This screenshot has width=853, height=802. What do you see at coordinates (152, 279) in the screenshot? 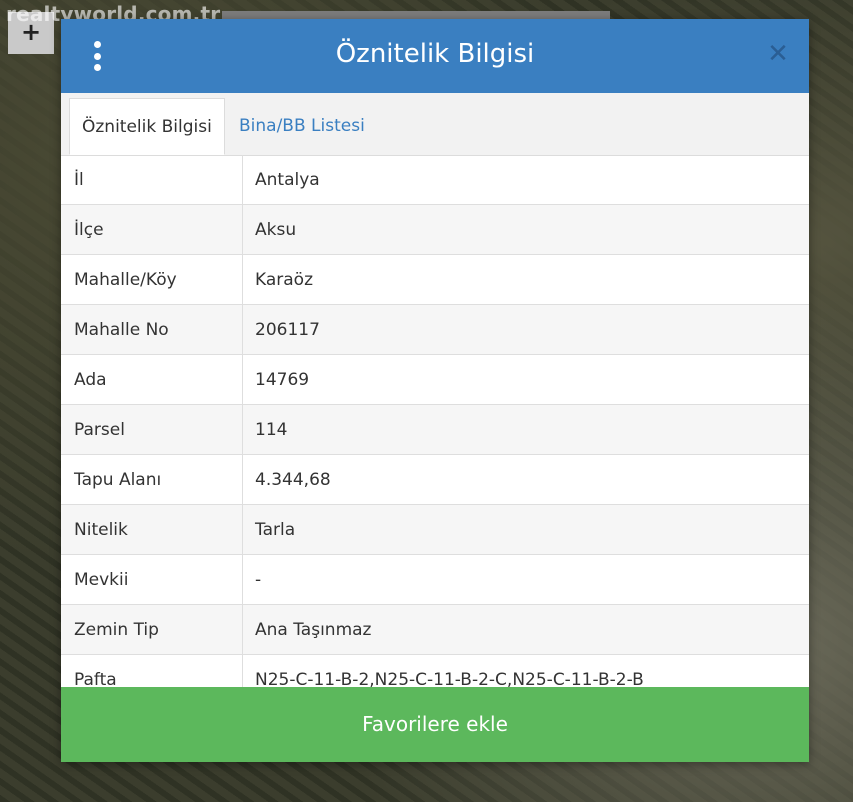
I see `row-key: Mahalle/Köy` at bounding box center [152, 279].